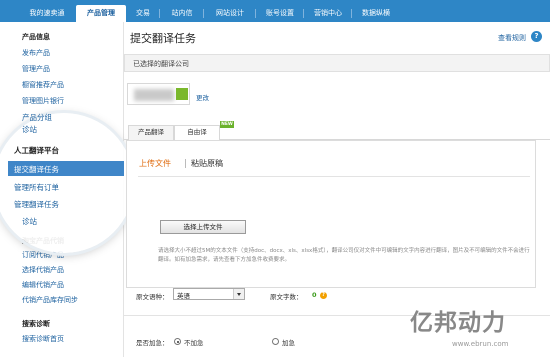 The width and height of the screenshot is (550, 357). I want to click on chevron-down-icon, so click(238, 294).